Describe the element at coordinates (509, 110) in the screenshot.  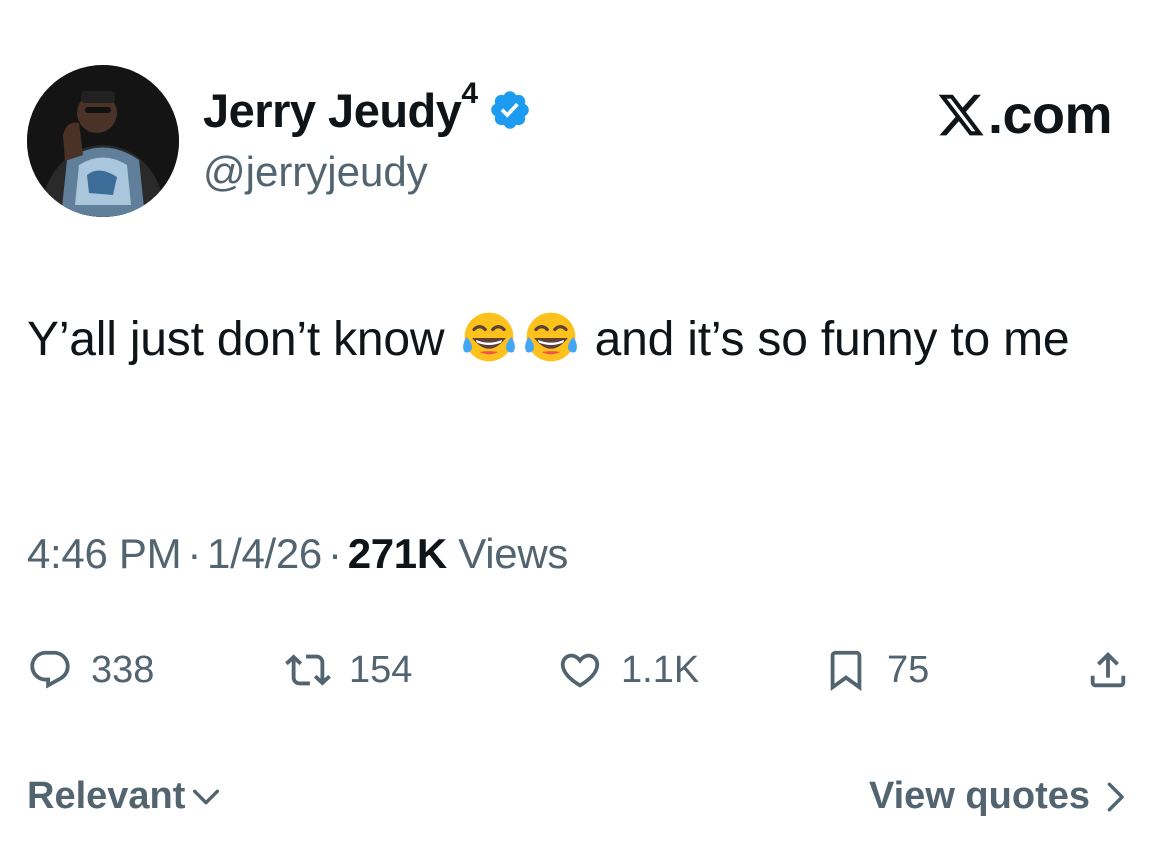
I see `verified-badge-icon` at that location.